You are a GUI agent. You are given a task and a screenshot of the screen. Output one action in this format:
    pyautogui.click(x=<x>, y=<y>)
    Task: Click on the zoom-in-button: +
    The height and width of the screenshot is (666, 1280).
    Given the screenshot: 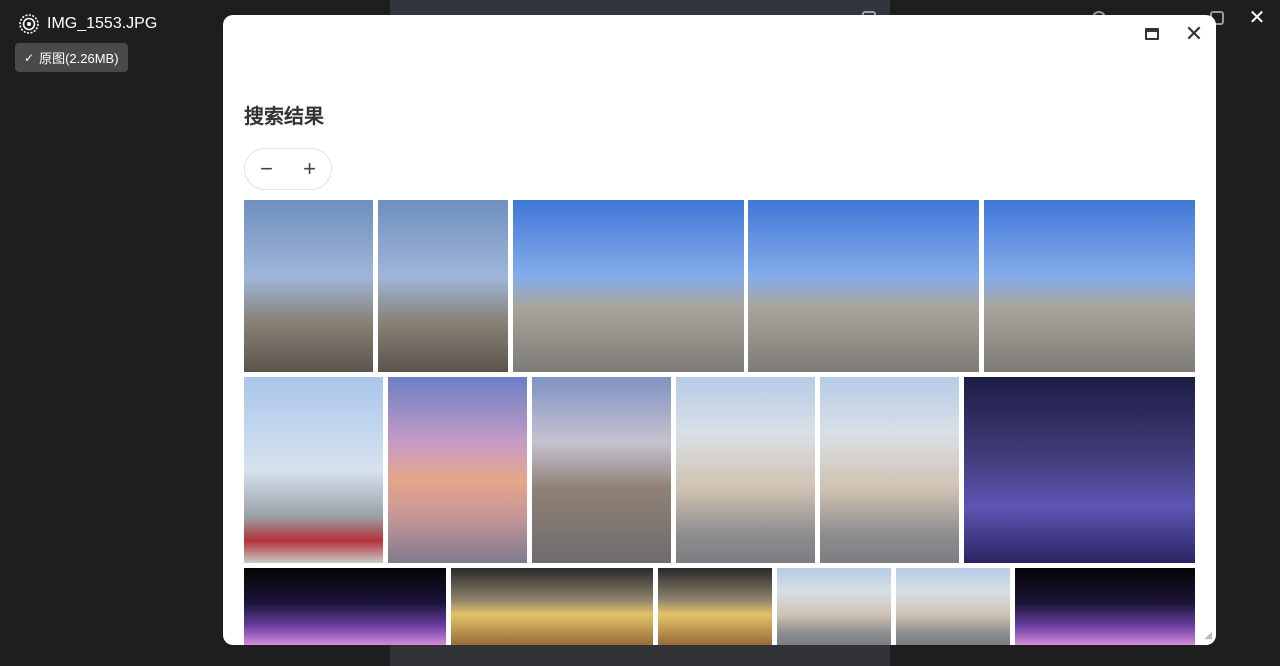 What is the action you would take?
    pyautogui.click(x=310, y=169)
    